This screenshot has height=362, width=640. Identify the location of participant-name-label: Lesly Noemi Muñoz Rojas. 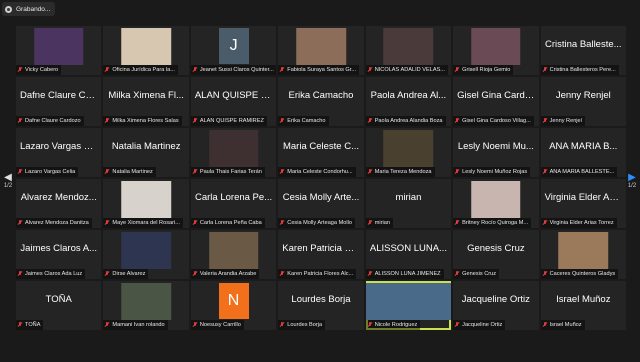
(492, 172).